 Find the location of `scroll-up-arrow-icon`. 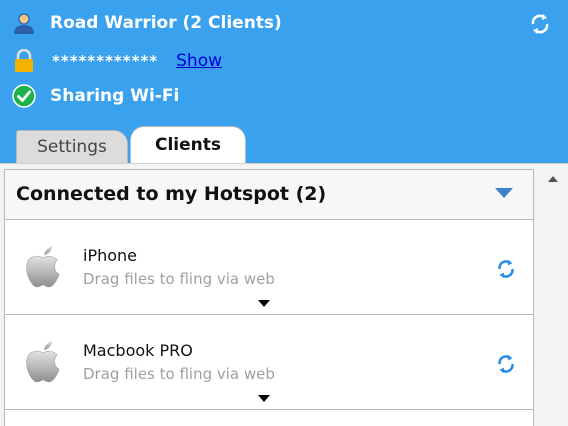

scroll-up-arrow-icon is located at coordinates (553, 179).